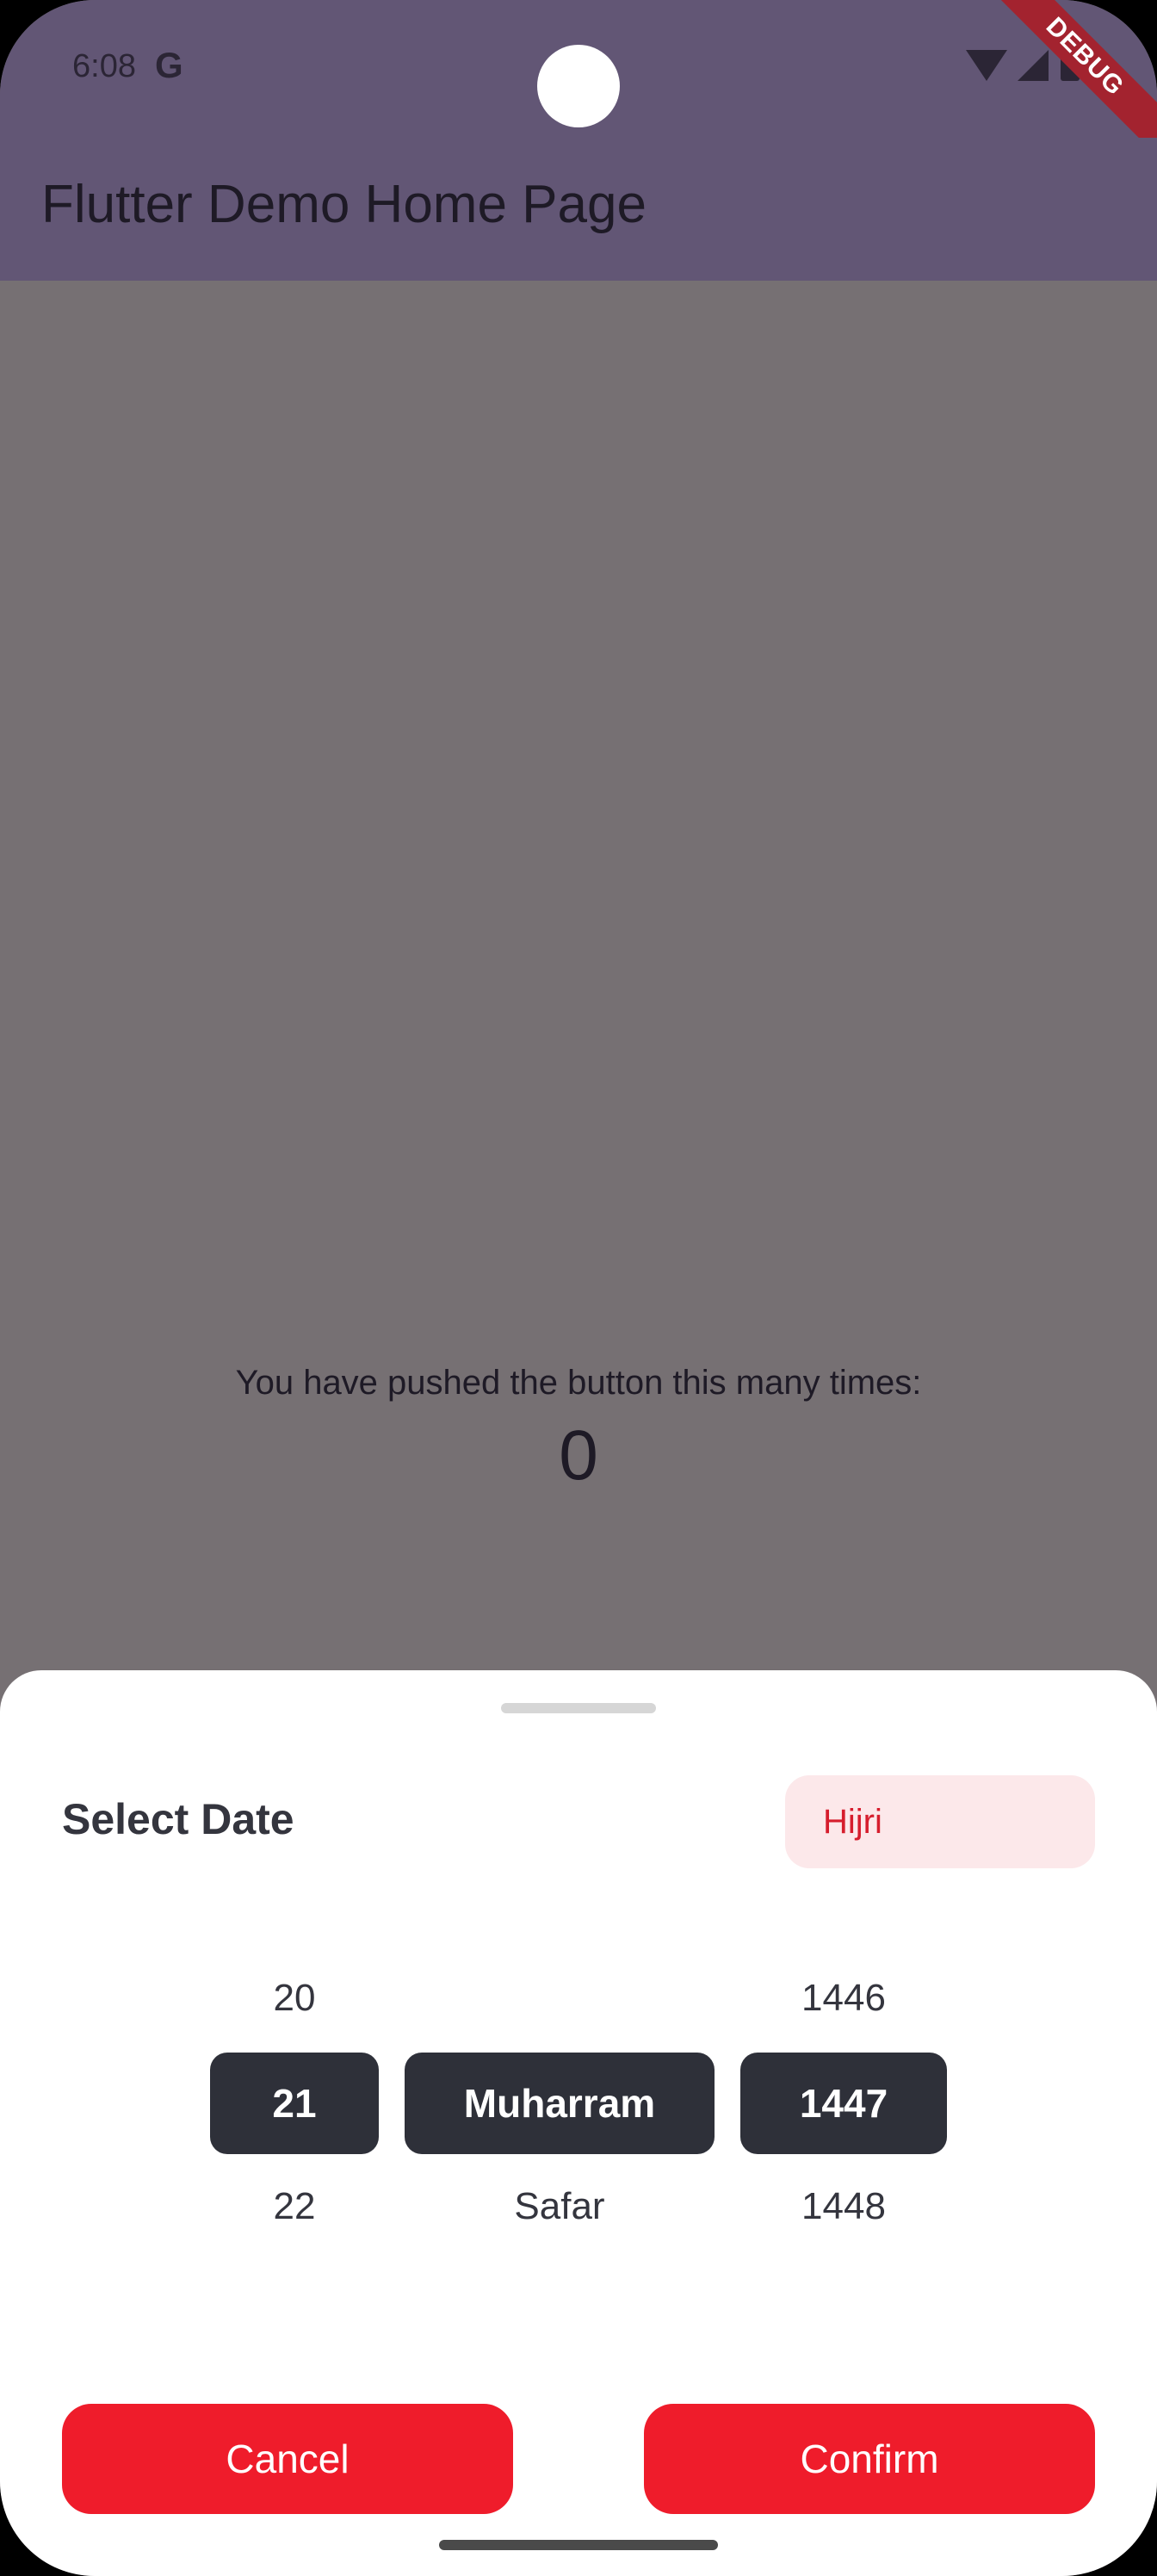  What do you see at coordinates (287, 2459) in the screenshot?
I see `cancel-button: Cancel` at bounding box center [287, 2459].